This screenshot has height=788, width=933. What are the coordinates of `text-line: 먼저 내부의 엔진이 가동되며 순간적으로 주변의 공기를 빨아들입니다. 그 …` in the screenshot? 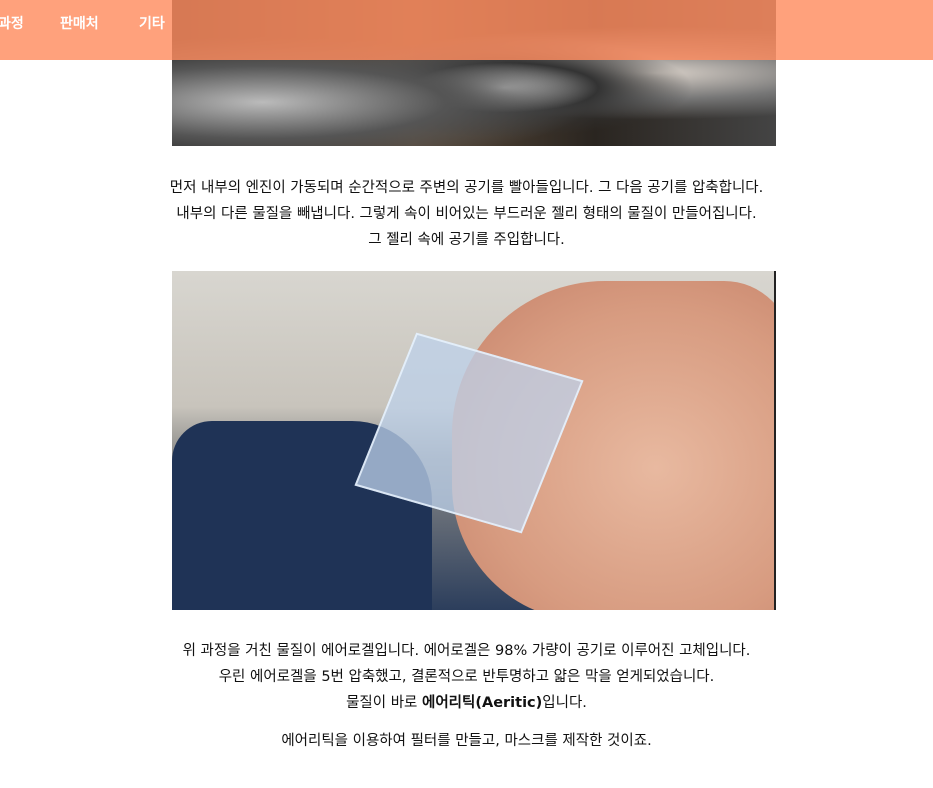 It's located at (466, 188).